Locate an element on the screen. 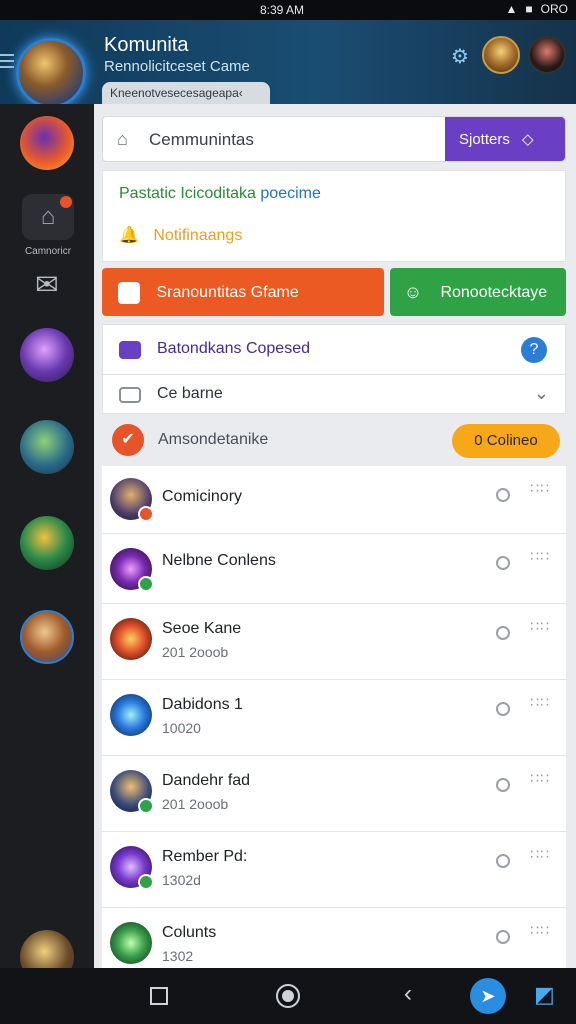 The image size is (576, 1024). status-time: 8:39 AM is located at coordinates (282, 10).